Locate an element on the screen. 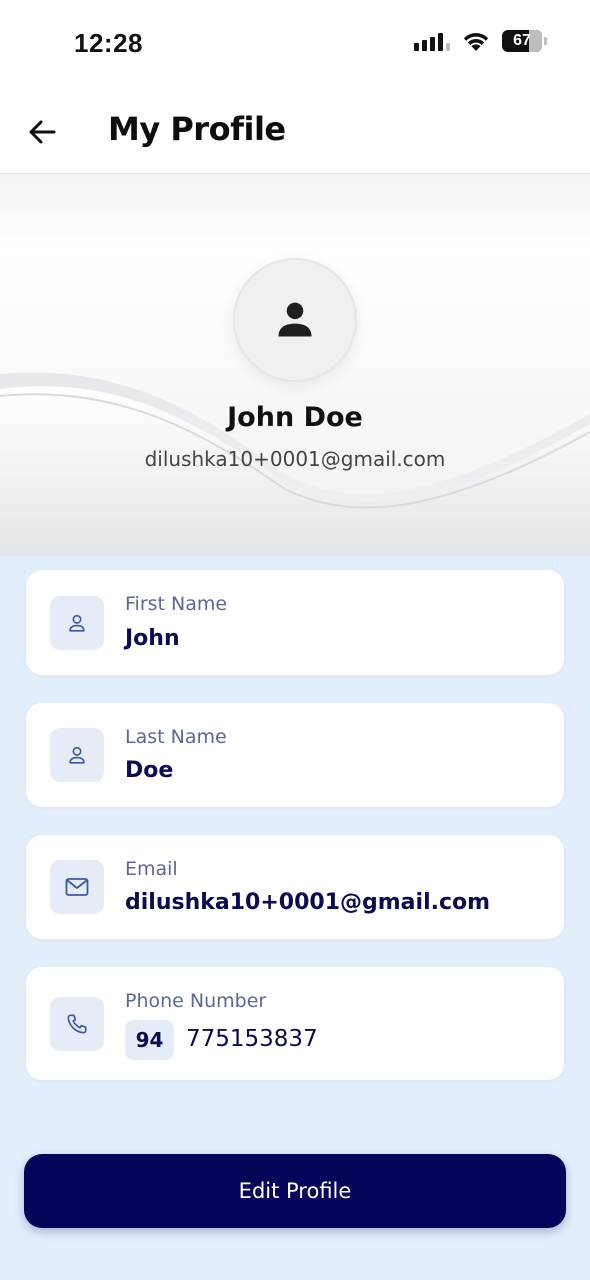  mail-icon is located at coordinates (77, 887).